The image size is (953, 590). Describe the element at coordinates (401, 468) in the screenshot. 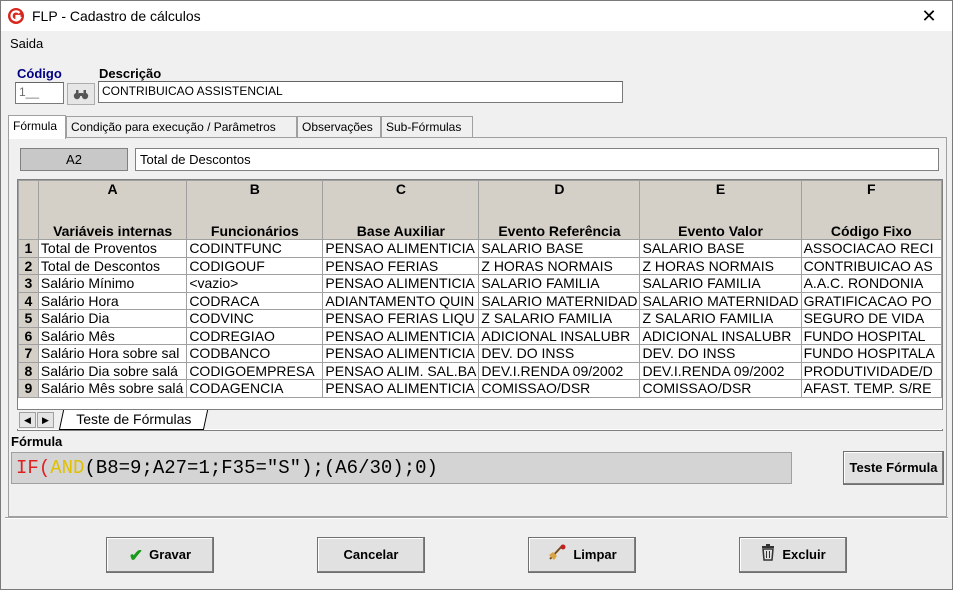

I see `formula-input: IF(AND(B8=9;A27=1;F35="S");(A6/30);0)` at that location.